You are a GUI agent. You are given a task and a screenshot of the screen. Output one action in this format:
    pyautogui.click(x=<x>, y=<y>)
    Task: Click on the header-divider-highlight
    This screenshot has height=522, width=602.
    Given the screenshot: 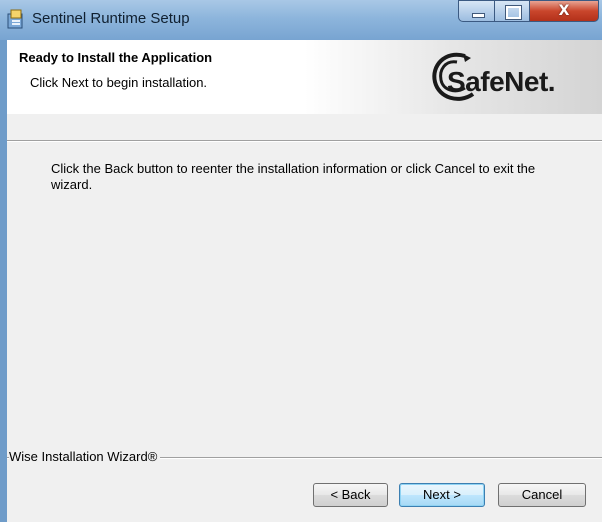 What is the action you would take?
    pyautogui.click(x=304, y=141)
    